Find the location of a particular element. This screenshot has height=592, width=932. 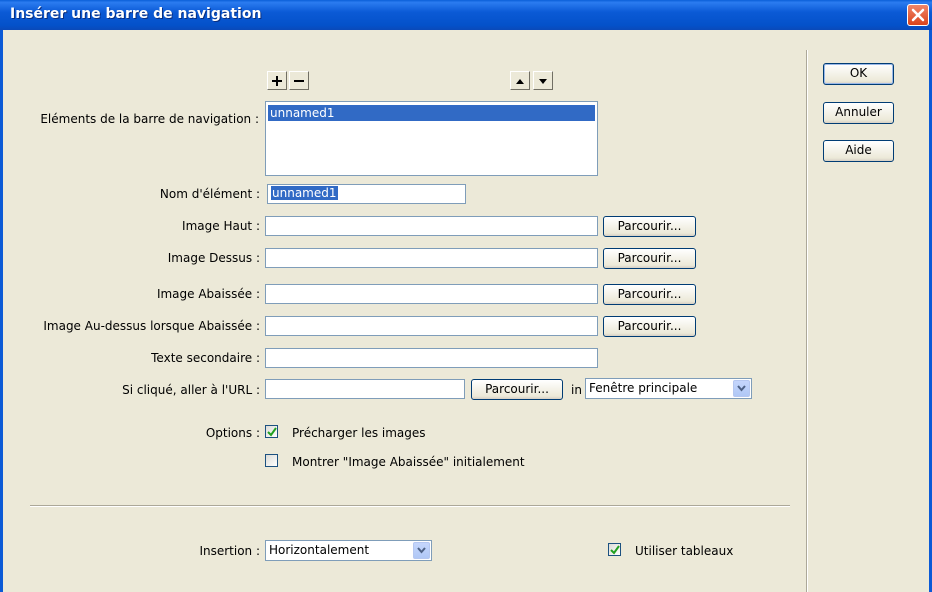

options-label: Options : is located at coordinates (232, 433).